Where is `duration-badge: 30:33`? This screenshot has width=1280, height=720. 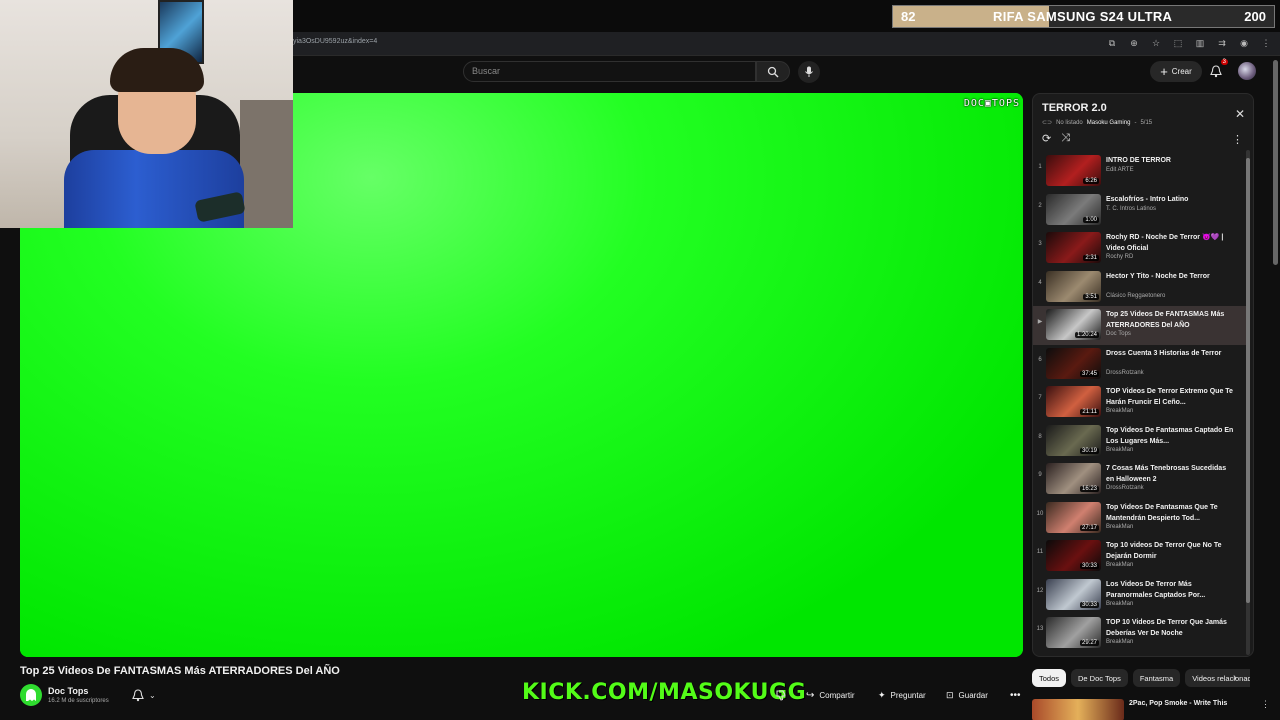 duration-badge: 30:33 is located at coordinates (1089, 566).